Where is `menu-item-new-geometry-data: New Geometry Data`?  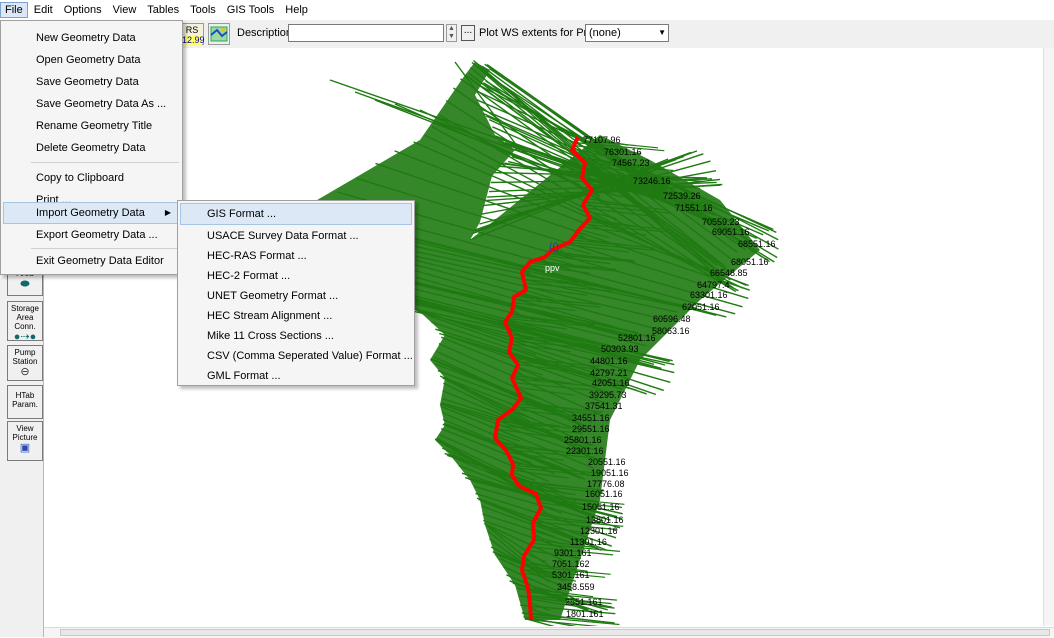 menu-item-new-geometry-data: New Geometry Data is located at coordinates (91, 38).